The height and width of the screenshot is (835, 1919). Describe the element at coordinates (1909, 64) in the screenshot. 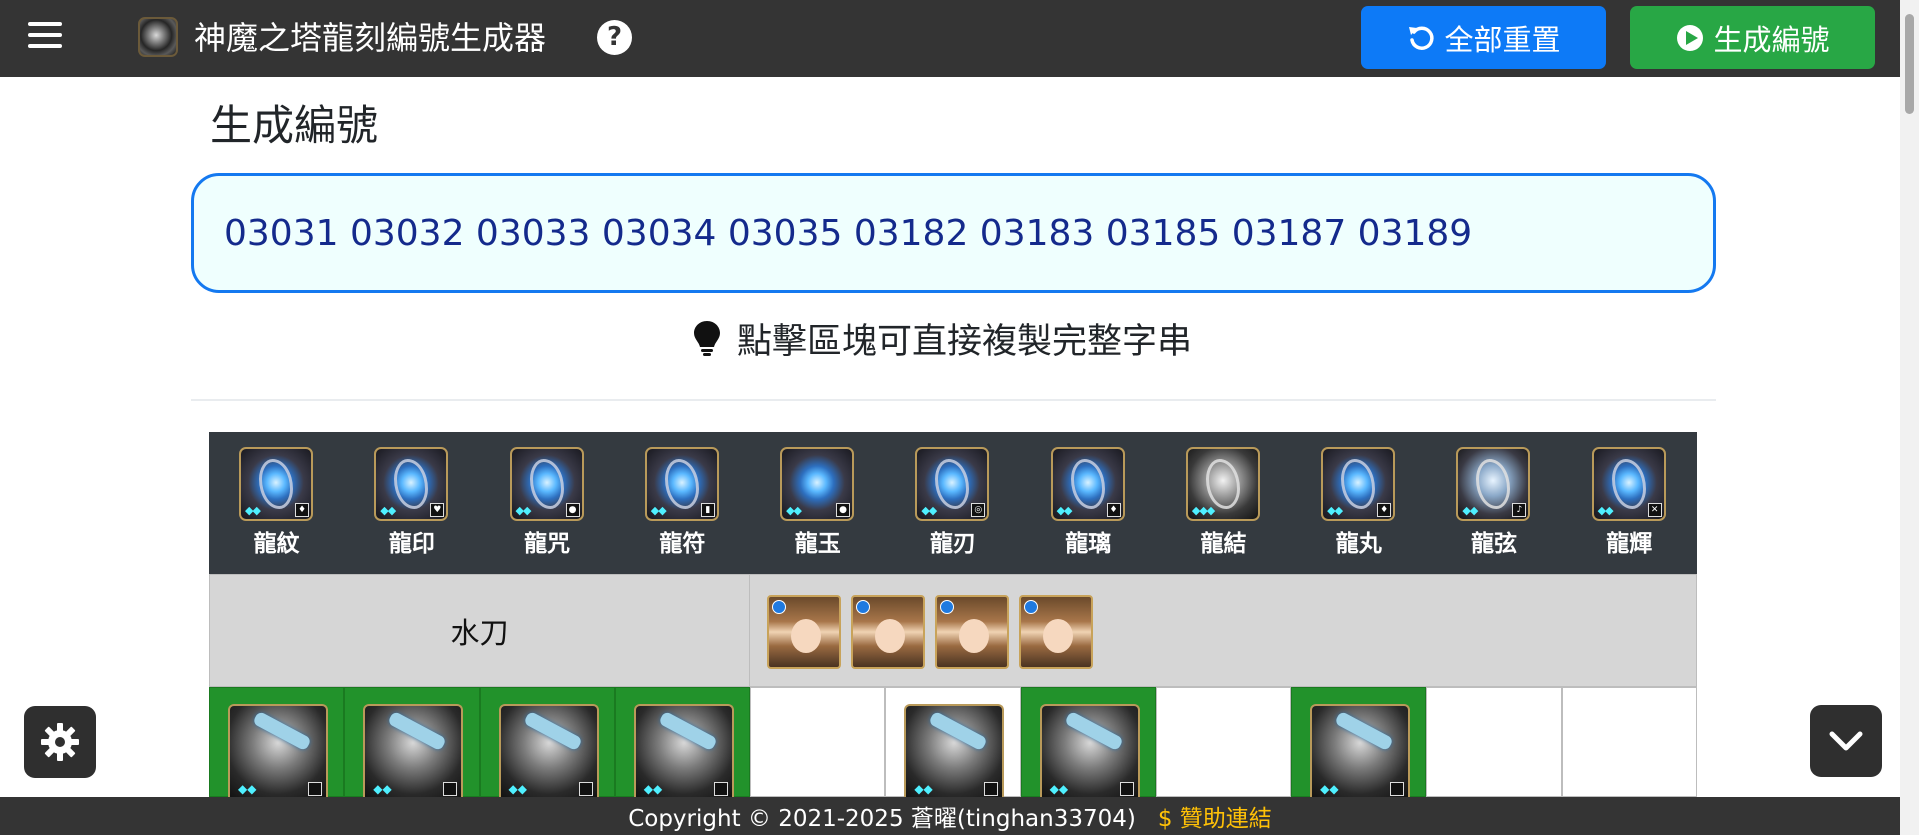

I see `scrollbar-thumb` at that location.